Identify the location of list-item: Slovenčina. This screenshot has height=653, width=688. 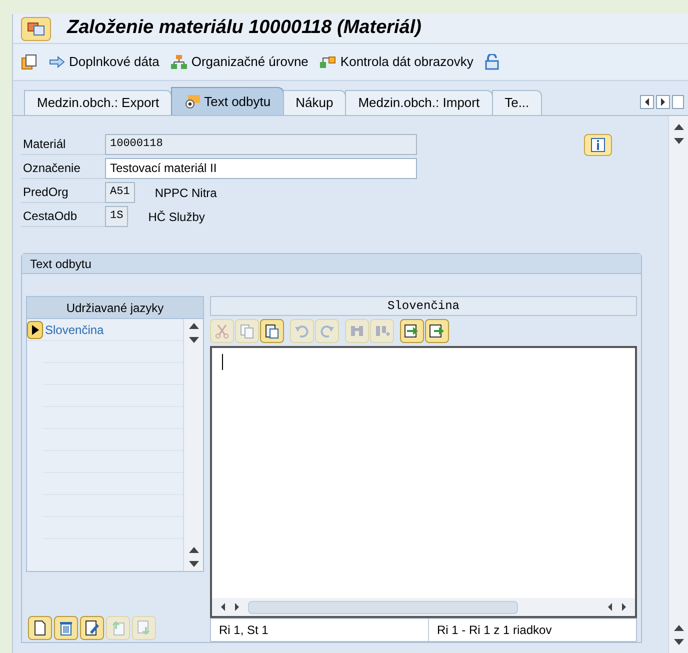
(74, 329).